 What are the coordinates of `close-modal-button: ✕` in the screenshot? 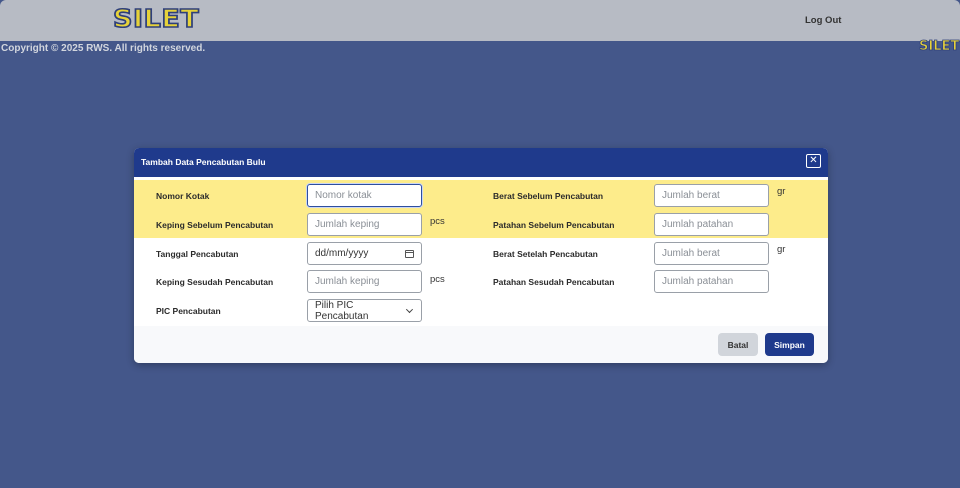 It's located at (813, 161).